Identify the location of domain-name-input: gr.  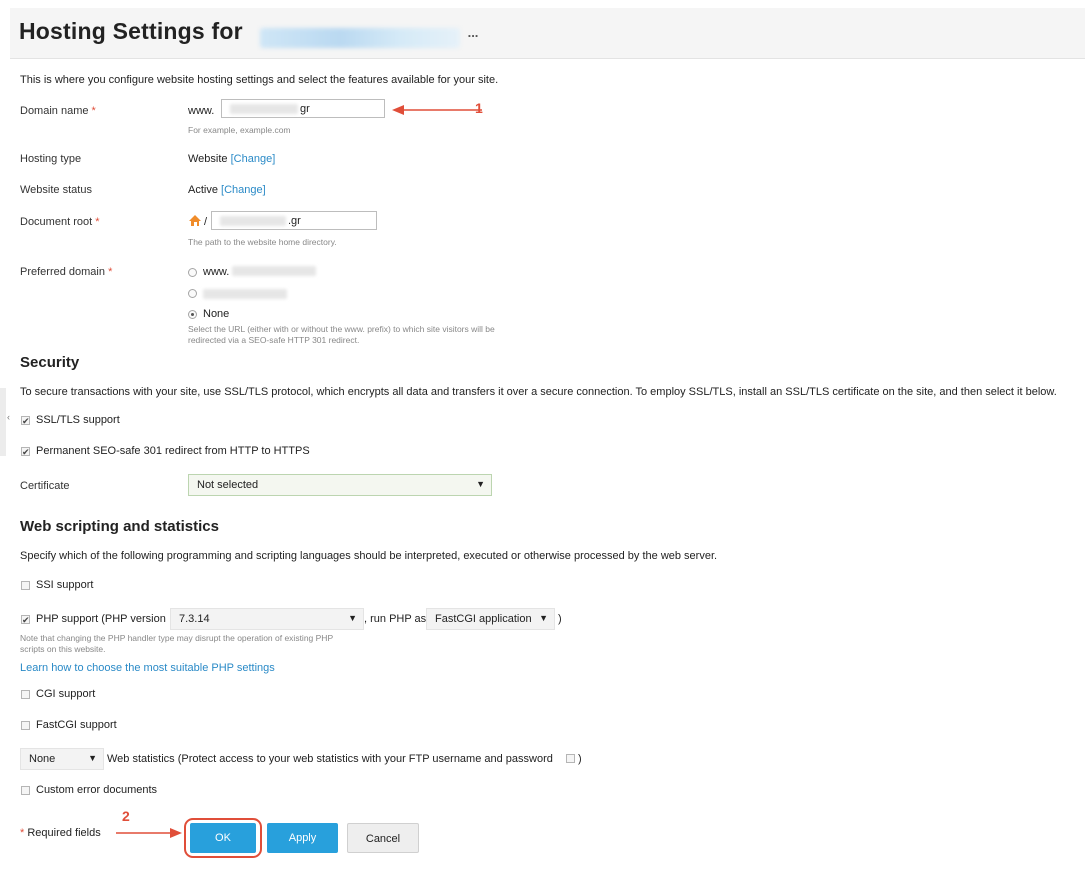
(303, 108).